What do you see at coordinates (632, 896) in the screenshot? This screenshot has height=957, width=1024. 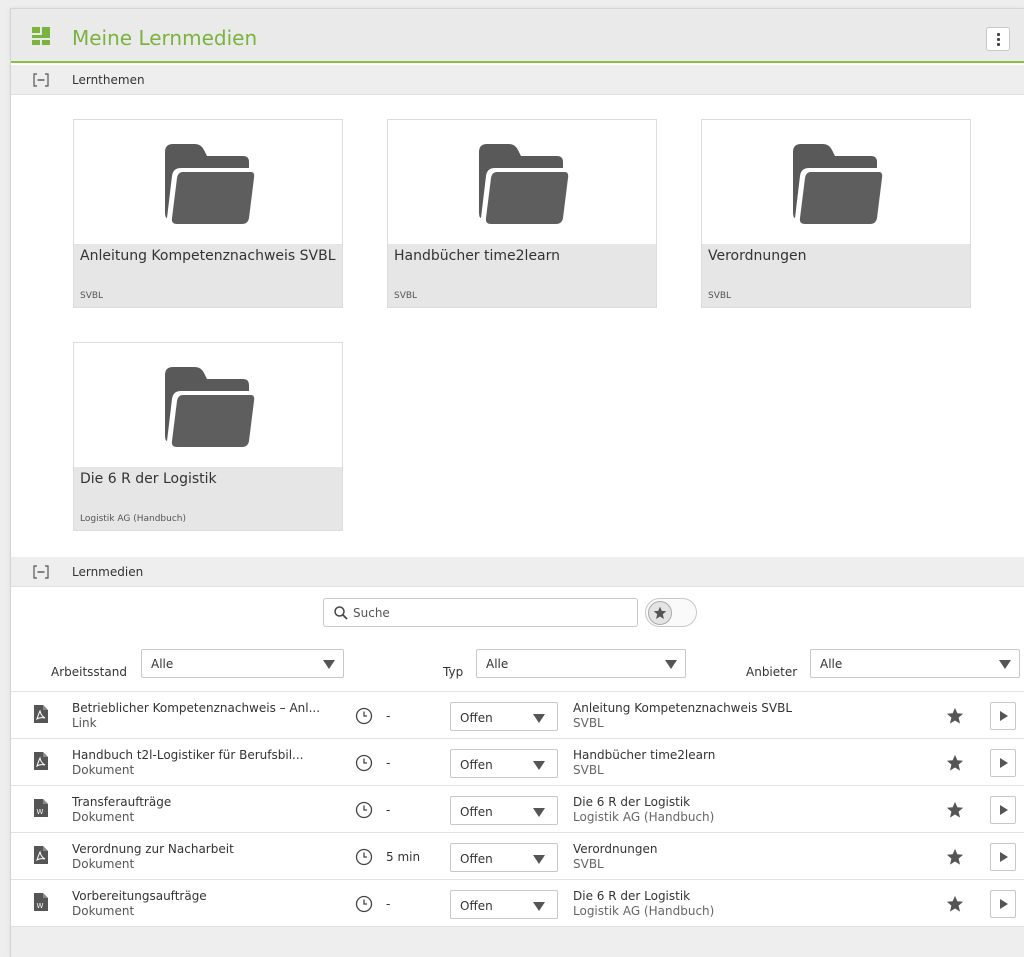 I see `item-topic: Die 6 R der Logistik` at bounding box center [632, 896].